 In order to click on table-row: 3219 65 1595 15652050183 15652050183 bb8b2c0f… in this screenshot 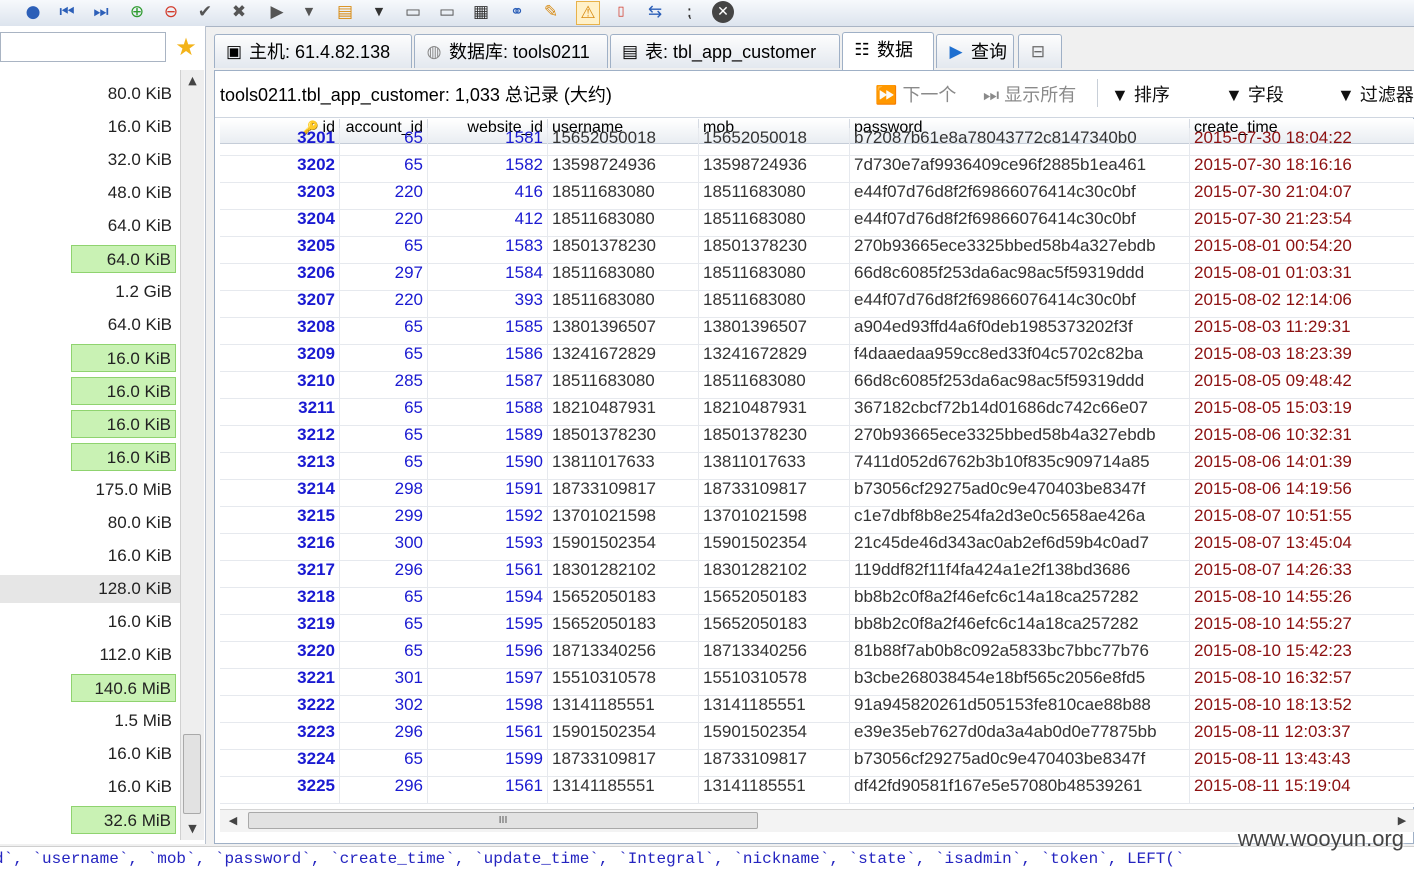, I will do `click(817, 628)`.